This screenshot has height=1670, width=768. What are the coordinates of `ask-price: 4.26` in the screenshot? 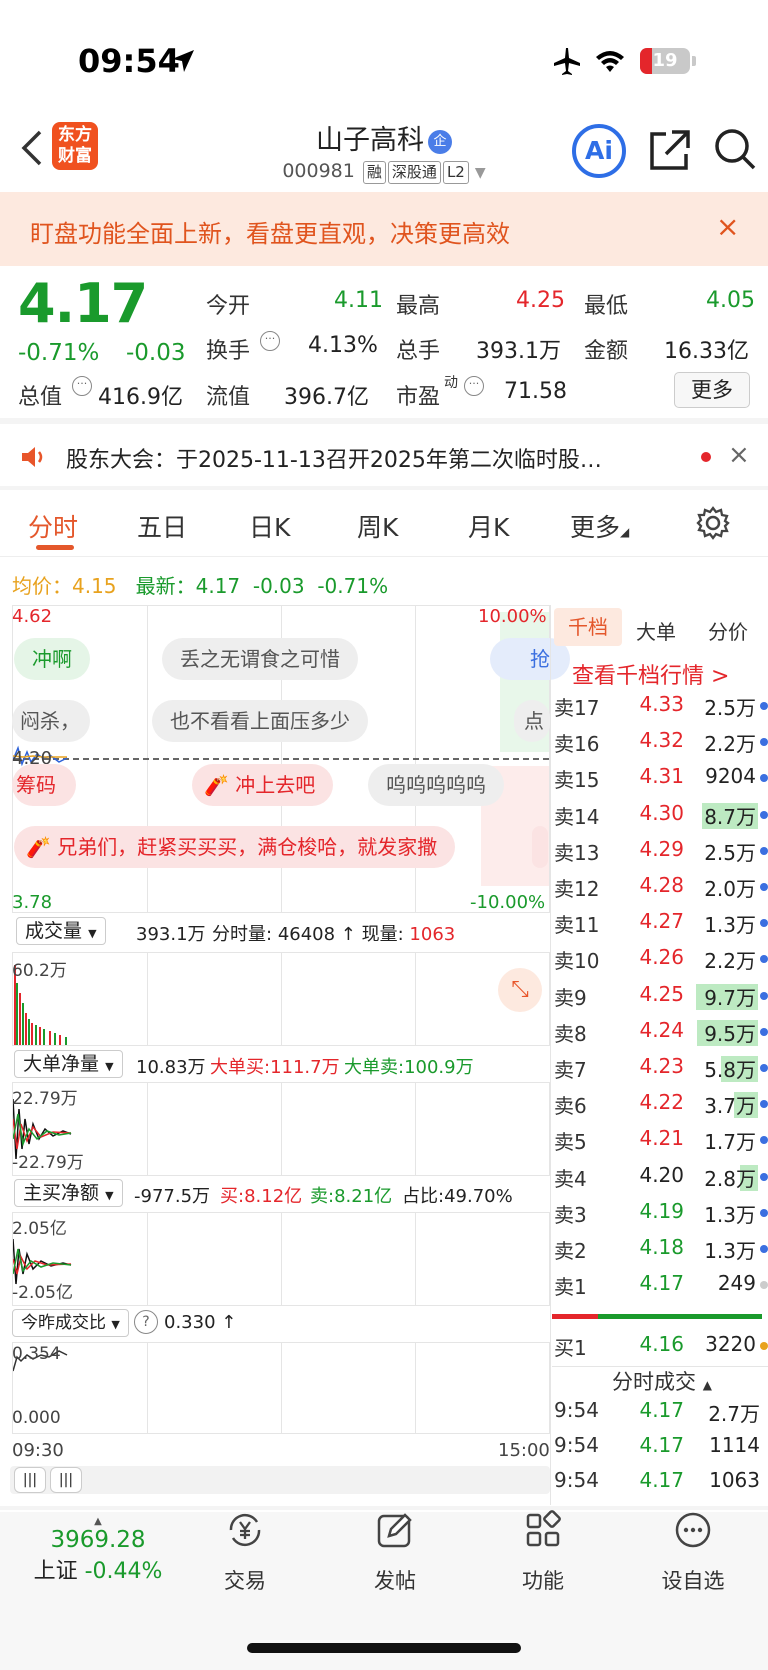 It's located at (661, 957).